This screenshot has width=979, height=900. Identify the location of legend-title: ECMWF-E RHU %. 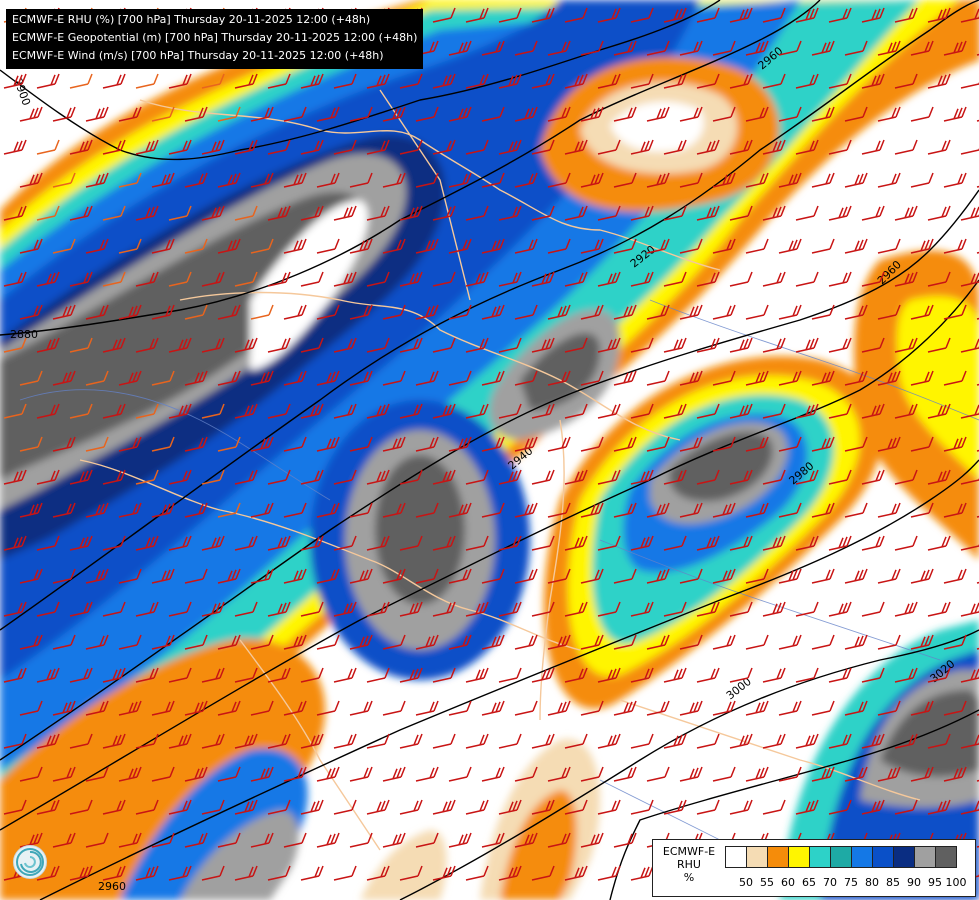
(689, 864).